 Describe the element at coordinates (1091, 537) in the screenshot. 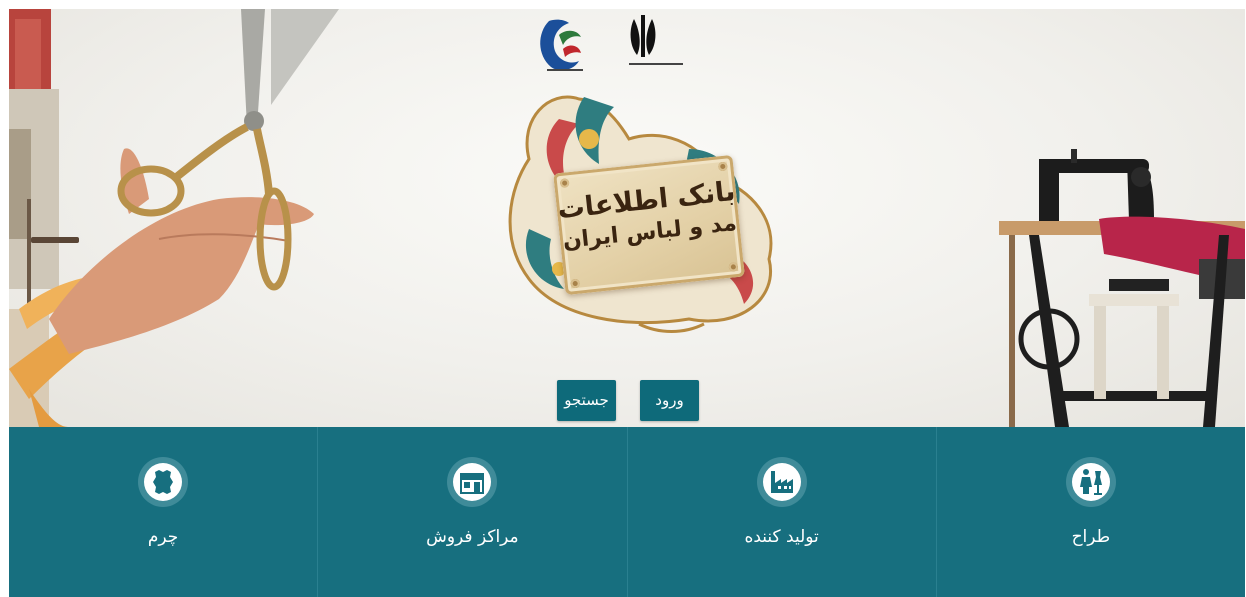

I see `tile-label-designer: طراح` at that location.